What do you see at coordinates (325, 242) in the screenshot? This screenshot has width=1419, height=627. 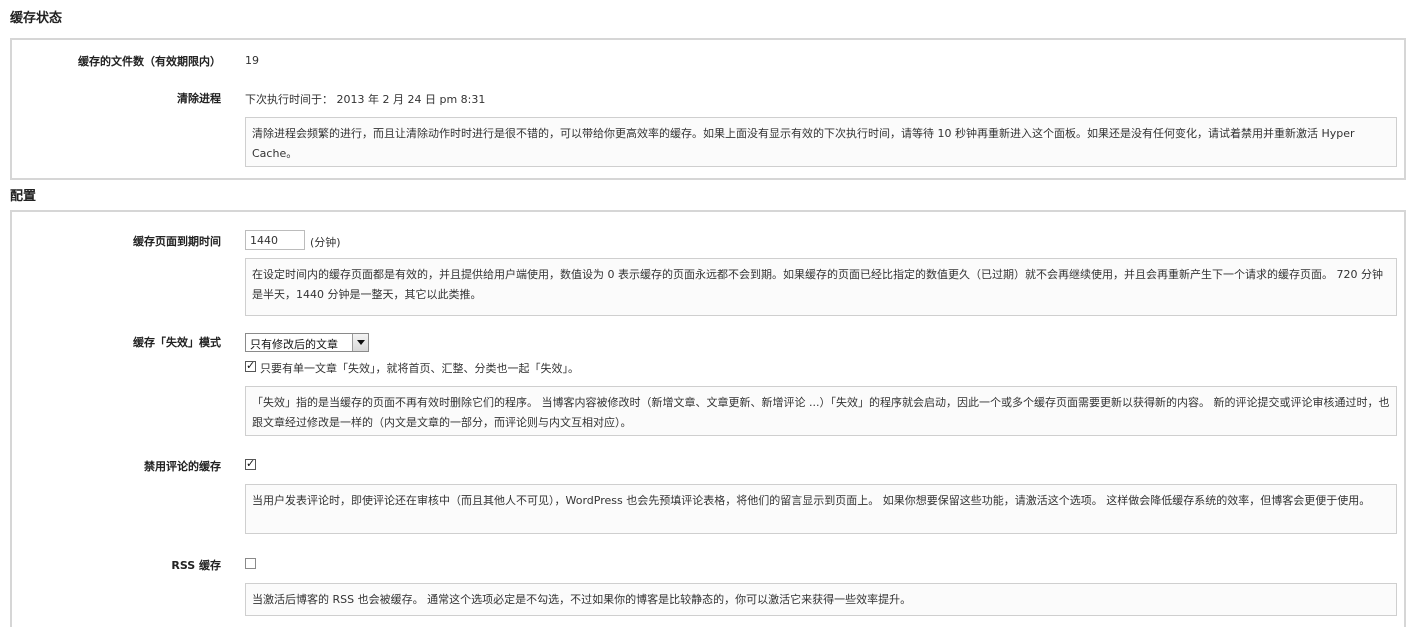 I see `expire-unit: (分钟)` at bounding box center [325, 242].